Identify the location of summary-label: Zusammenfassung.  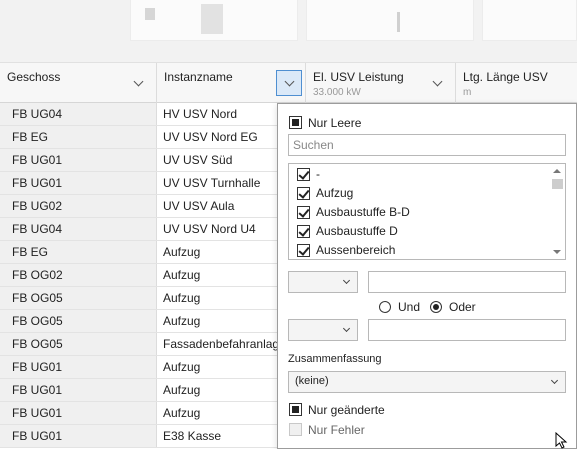
(335, 359).